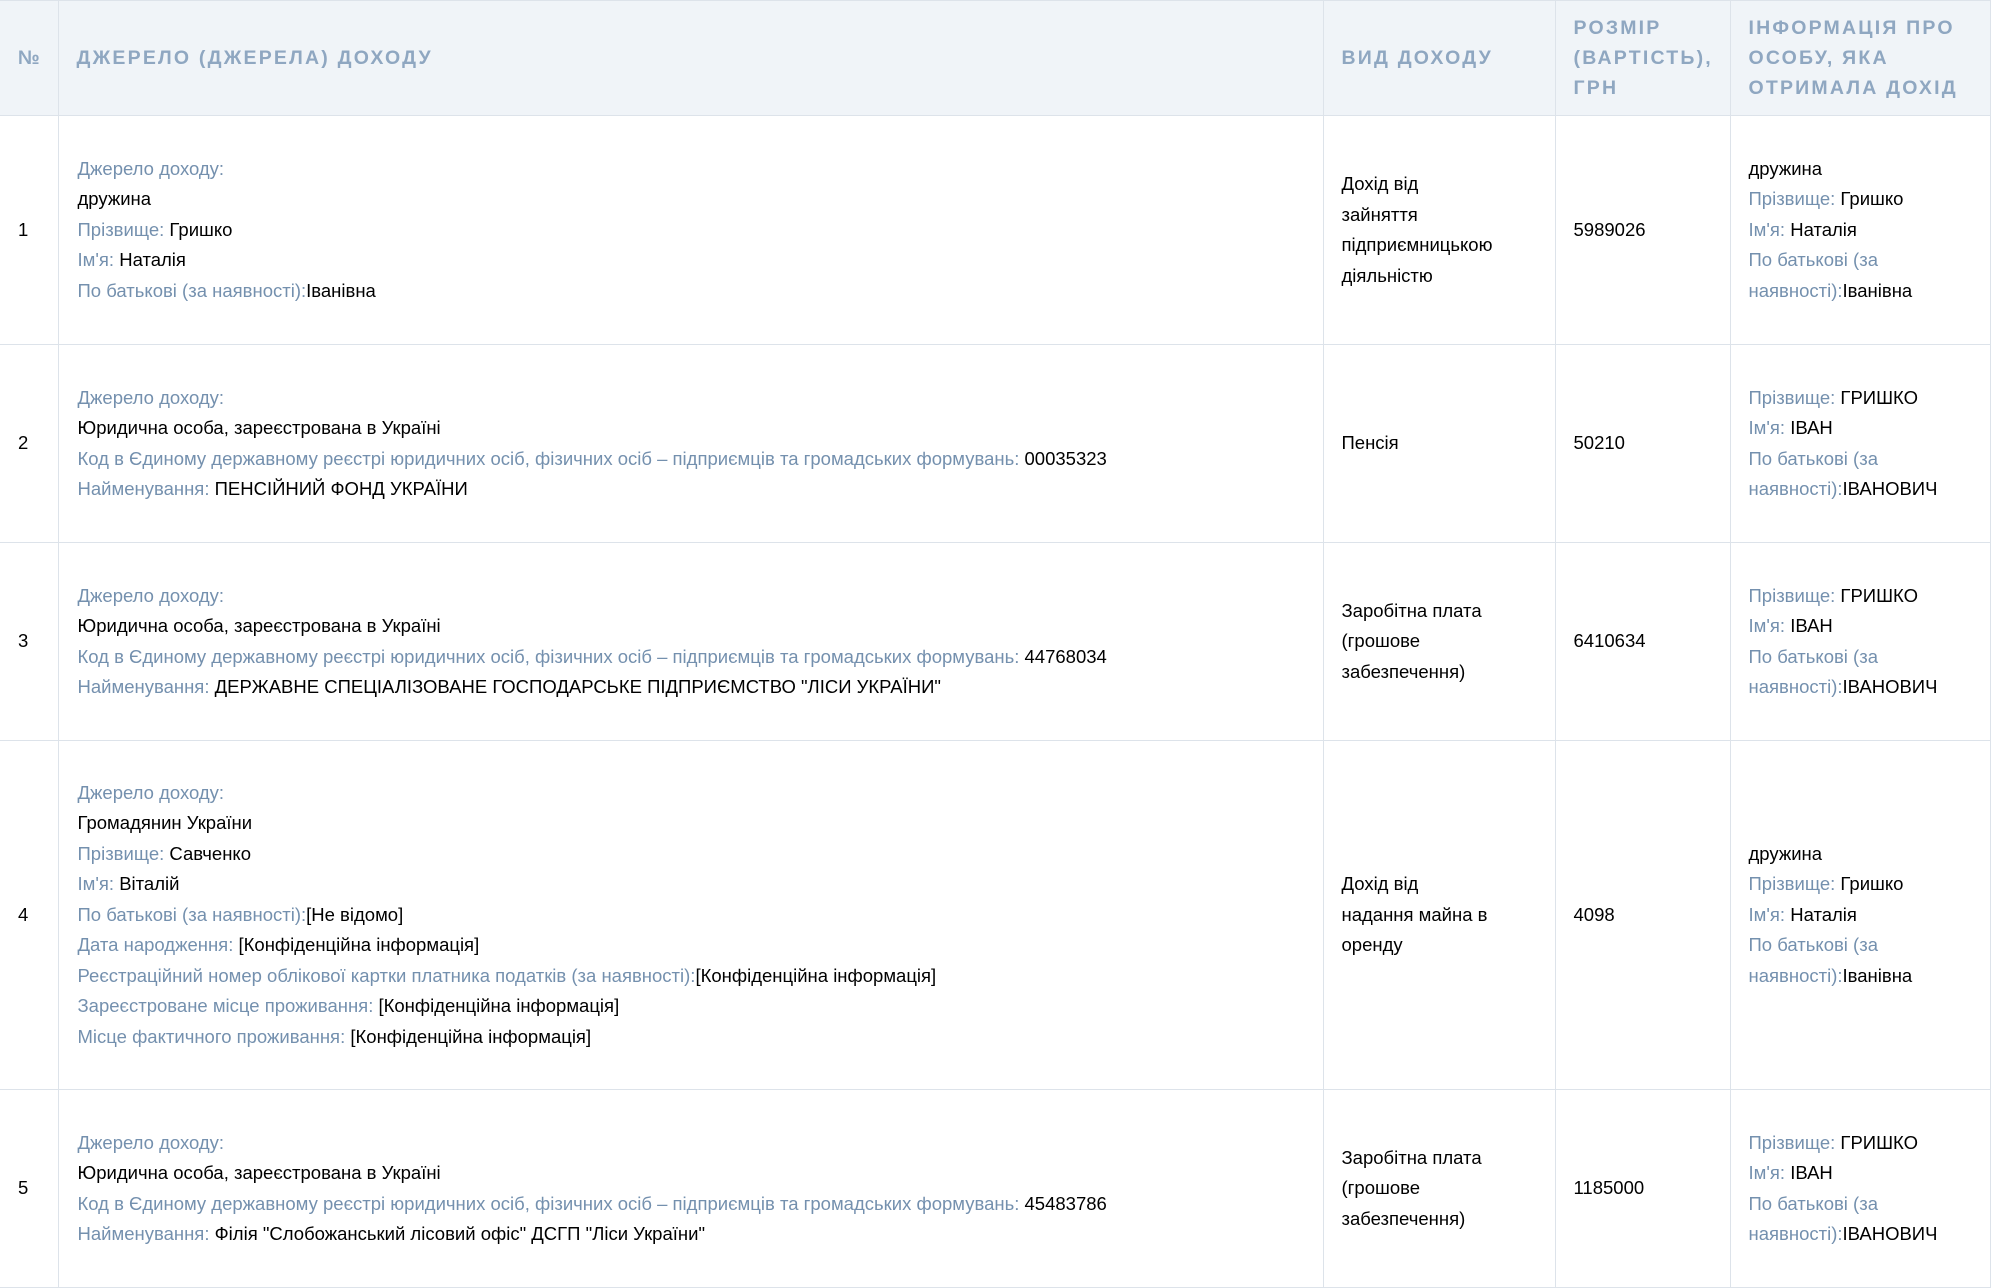 The width and height of the screenshot is (2000, 1288). What do you see at coordinates (690, 58) in the screenshot?
I see `header-income-source: ДЖЕРЕЛО (ДЖЕРЕЛА) ДОХОДУ` at bounding box center [690, 58].